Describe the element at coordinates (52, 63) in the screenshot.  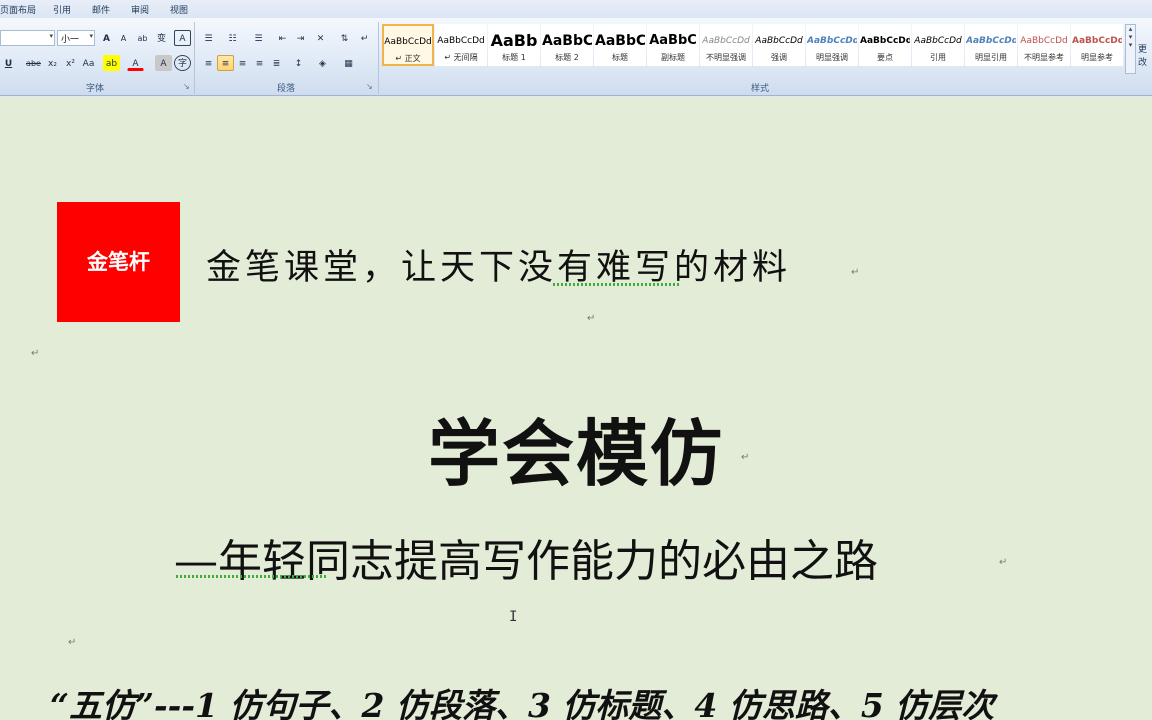
I see `subscript-button: x₂` at that location.